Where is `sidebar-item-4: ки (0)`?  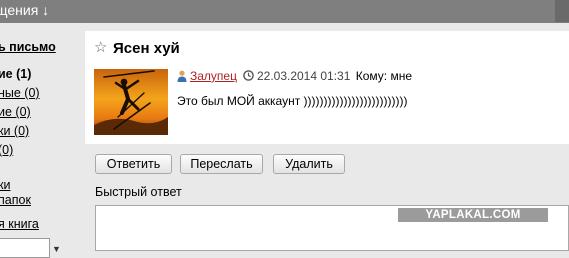 sidebar-item-4: ки (0) is located at coordinates (14, 131).